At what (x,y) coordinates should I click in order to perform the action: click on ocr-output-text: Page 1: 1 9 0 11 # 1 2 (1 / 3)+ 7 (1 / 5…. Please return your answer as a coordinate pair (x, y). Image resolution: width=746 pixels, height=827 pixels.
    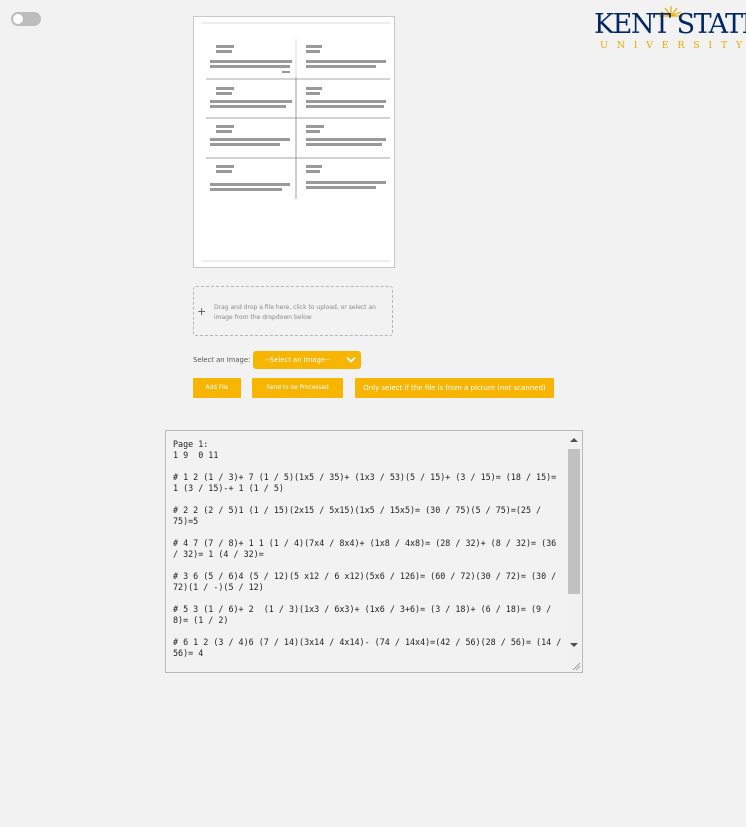
    Looking at the image, I should click on (367, 548).